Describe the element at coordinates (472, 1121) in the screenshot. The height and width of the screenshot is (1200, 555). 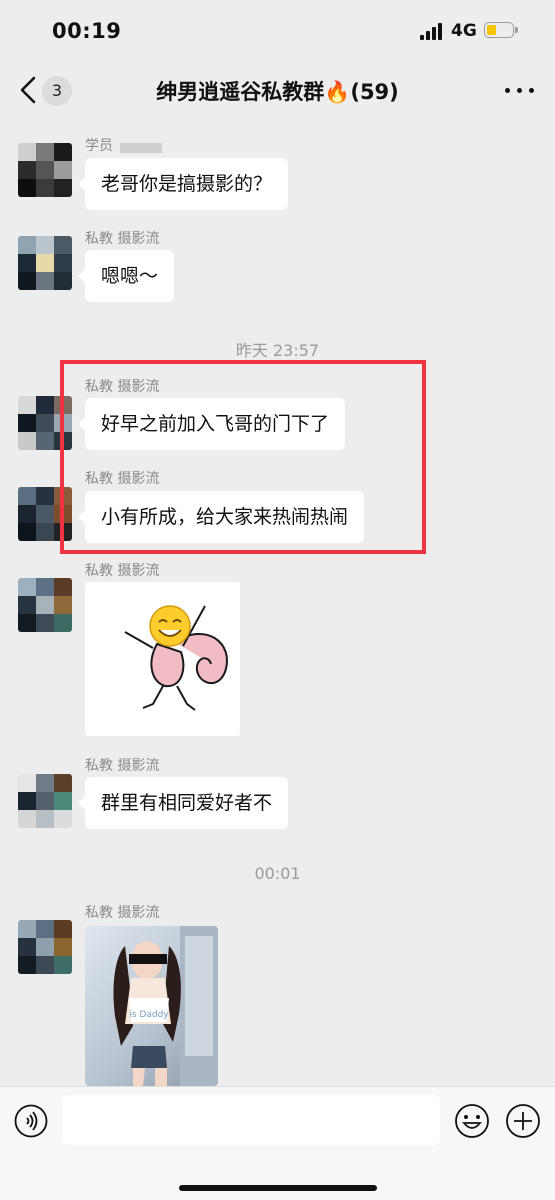
I see `emoji-icon` at that location.